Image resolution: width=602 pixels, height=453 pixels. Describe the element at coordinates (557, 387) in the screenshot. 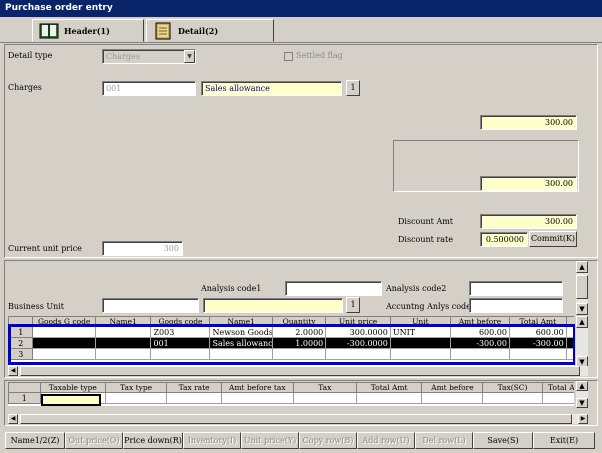

I see `tax-col-header: Total Amt(SC)` at that location.